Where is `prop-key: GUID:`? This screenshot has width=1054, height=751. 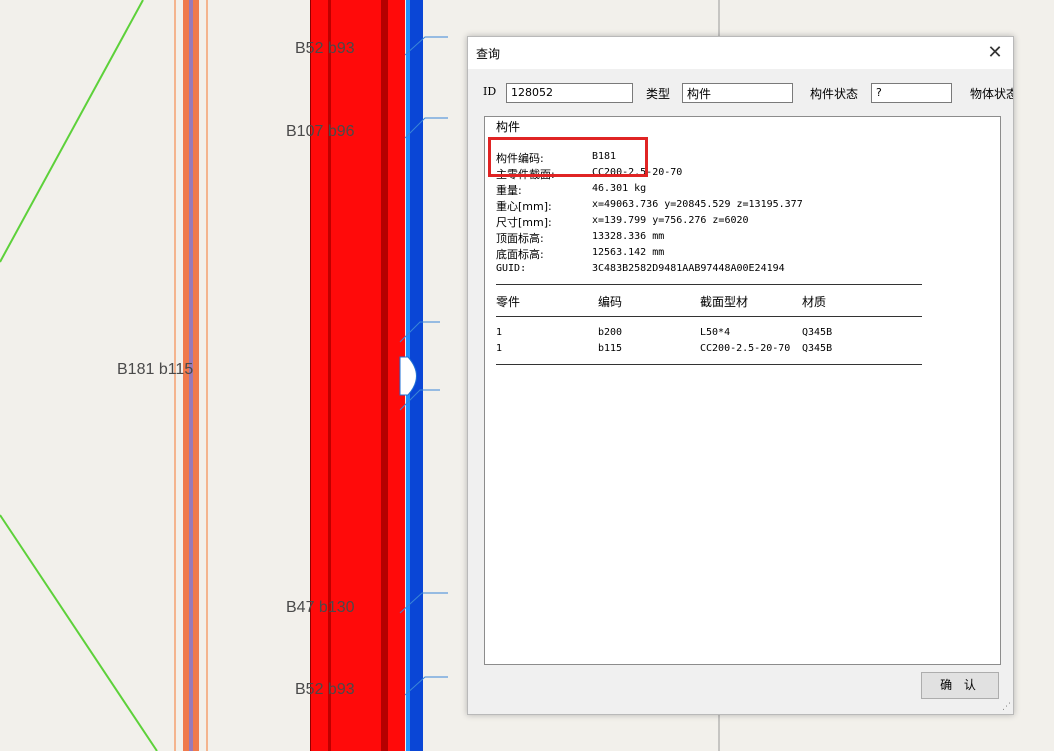
prop-key: GUID: is located at coordinates (511, 268).